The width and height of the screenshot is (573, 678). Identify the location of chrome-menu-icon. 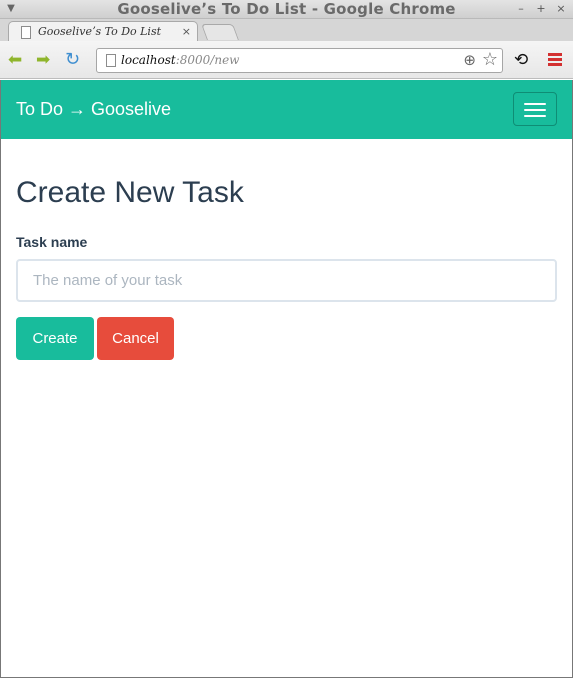
(555, 60).